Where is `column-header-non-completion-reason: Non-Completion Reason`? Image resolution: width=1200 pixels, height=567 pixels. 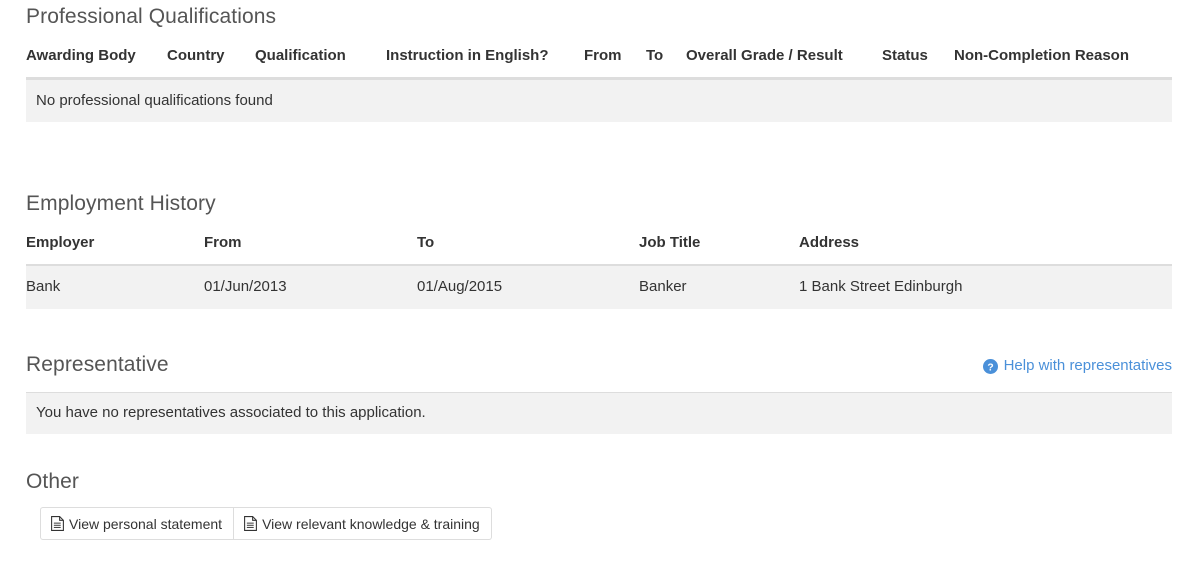
column-header-non-completion-reason: Non-Completion Reason is located at coordinates (1063, 62).